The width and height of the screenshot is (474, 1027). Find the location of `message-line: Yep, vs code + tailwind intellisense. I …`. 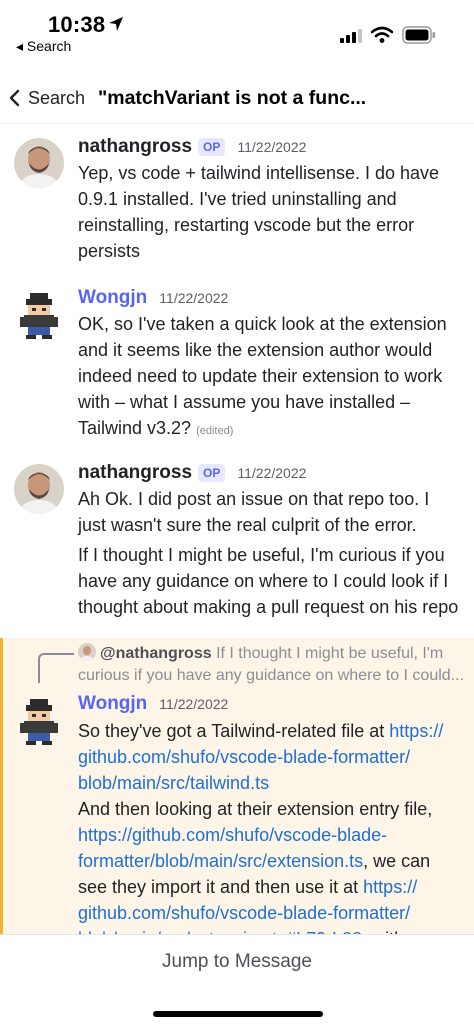

message-line: Yep, vs code + tailwind intellisense. I … is located at coordinates (259, 173).